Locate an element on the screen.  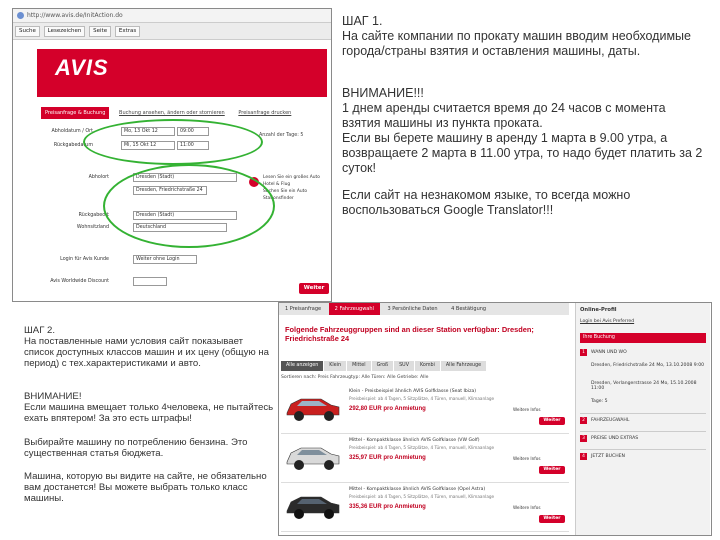
browser-toolbar: Suche Lesezeichen Seite Extras is located at coordinates (172, 31).